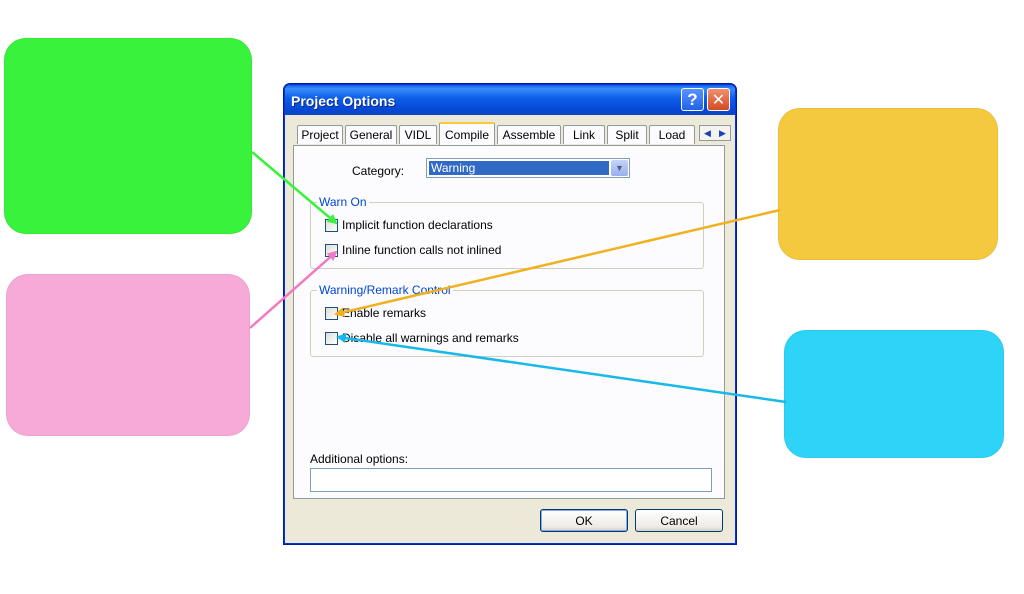 The image size is (1024, 594). What do you see at coordinates (128, 136) in the screenshot?
I see `callout-box-green` at bounding box center [128, 136].